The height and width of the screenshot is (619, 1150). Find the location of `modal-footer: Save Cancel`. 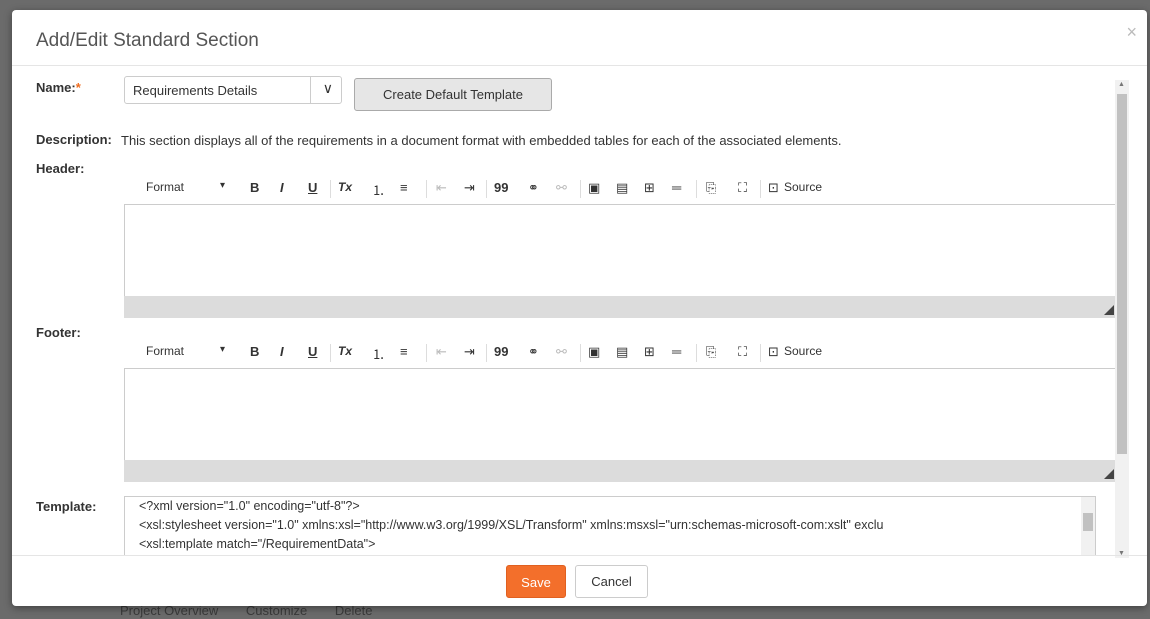

modal-footer: Save Cancel is located at coordinates (579, 580).